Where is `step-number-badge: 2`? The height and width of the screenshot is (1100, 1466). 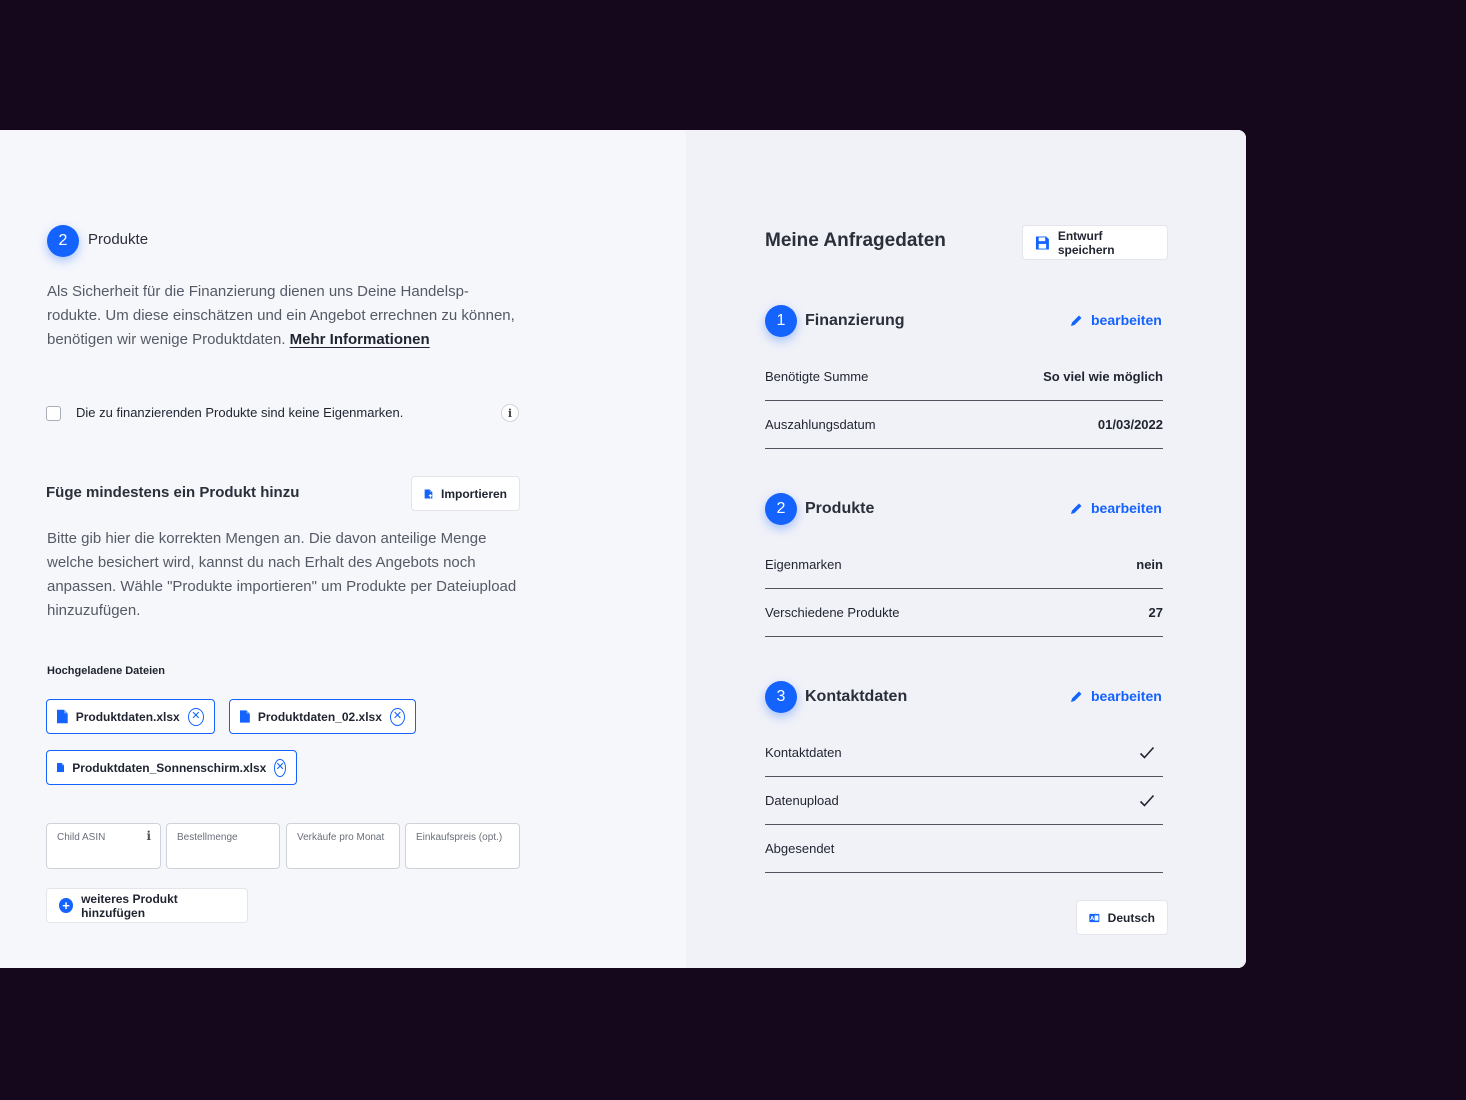
step-number-badge: 2 is located at coordinates (63, 241).